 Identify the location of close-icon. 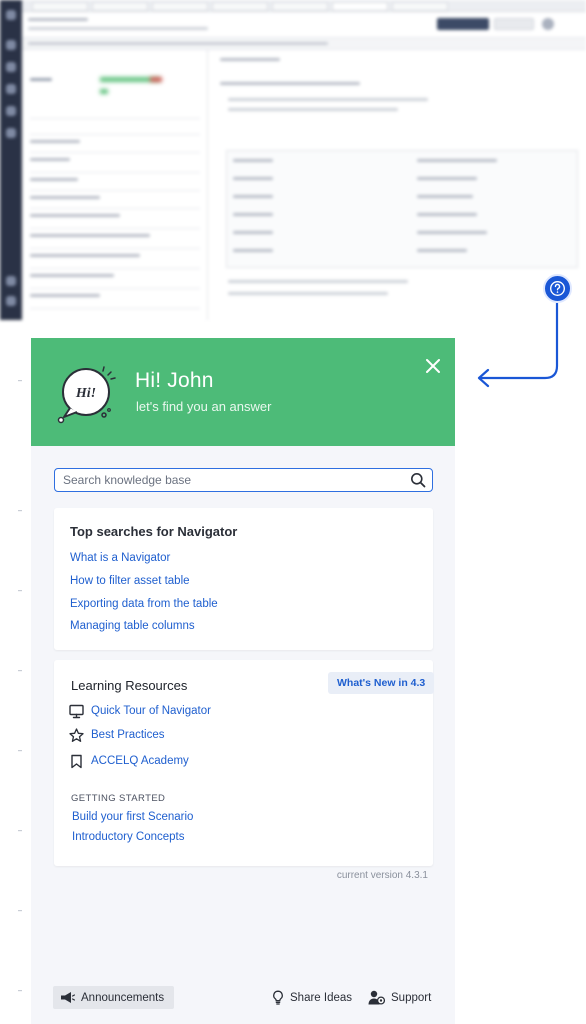
(433, 366).